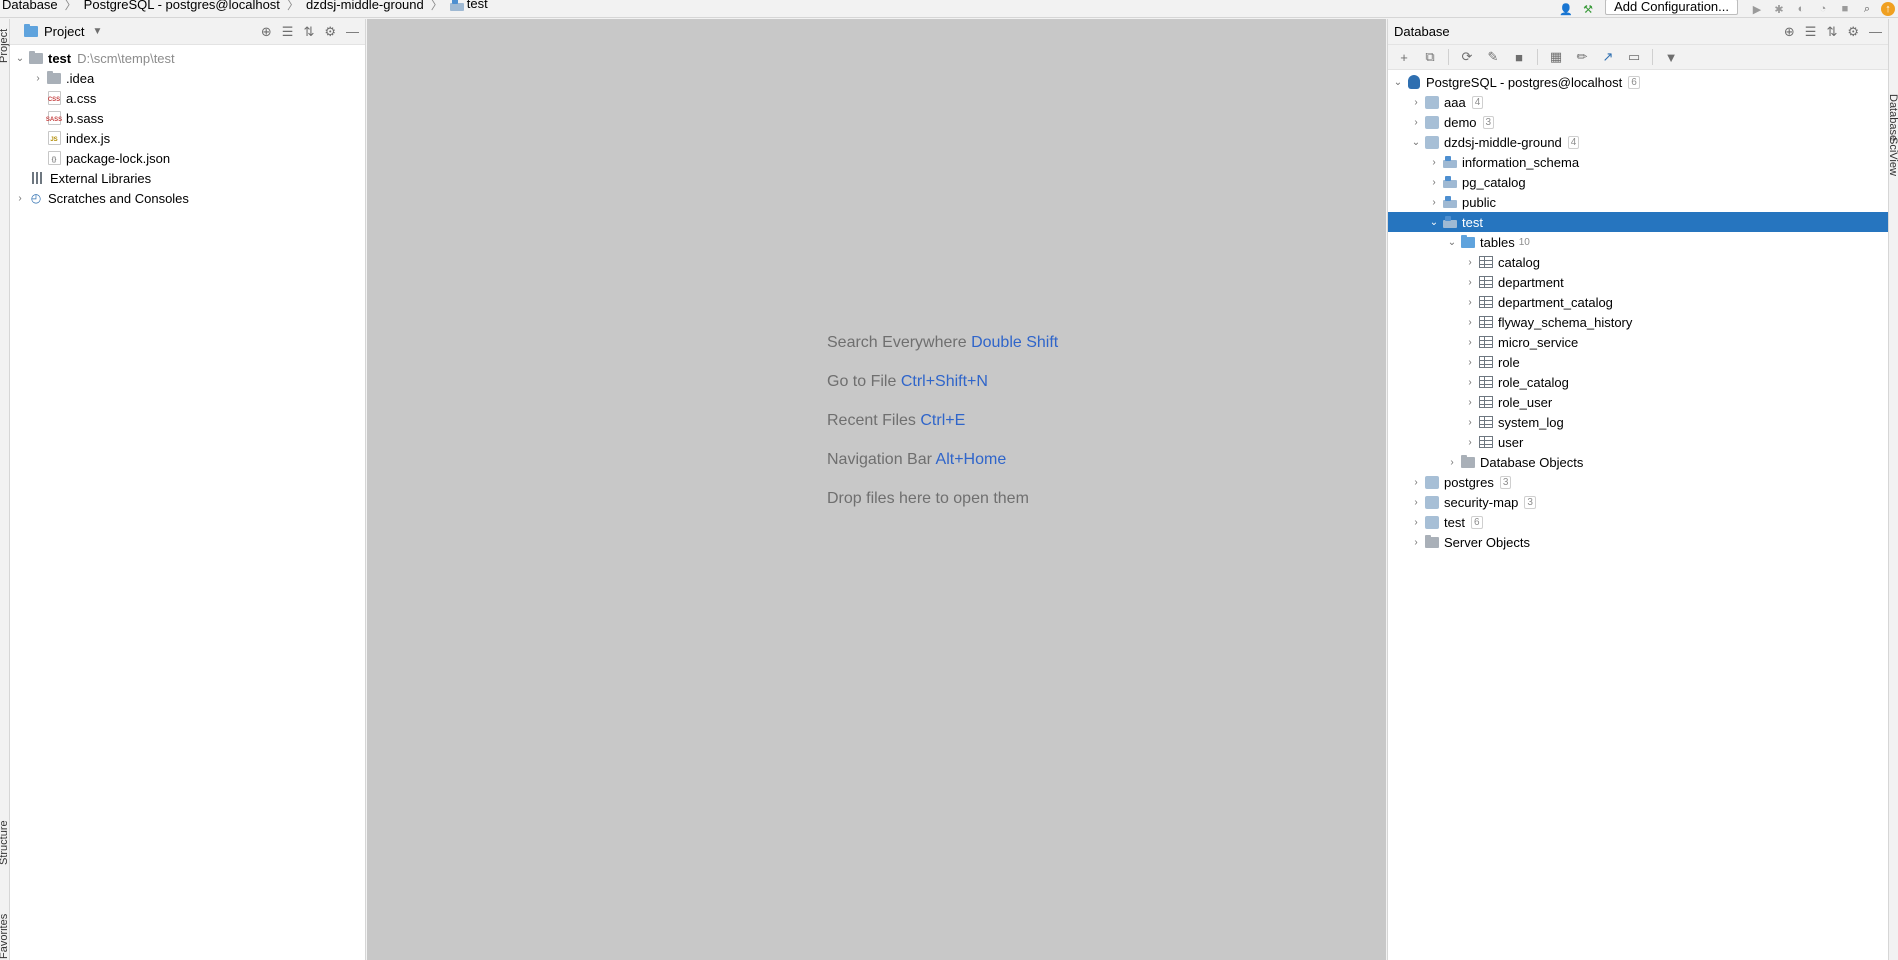  I want to click on tree-item-db-aaa: › aaa 4, so click(1638, 102).